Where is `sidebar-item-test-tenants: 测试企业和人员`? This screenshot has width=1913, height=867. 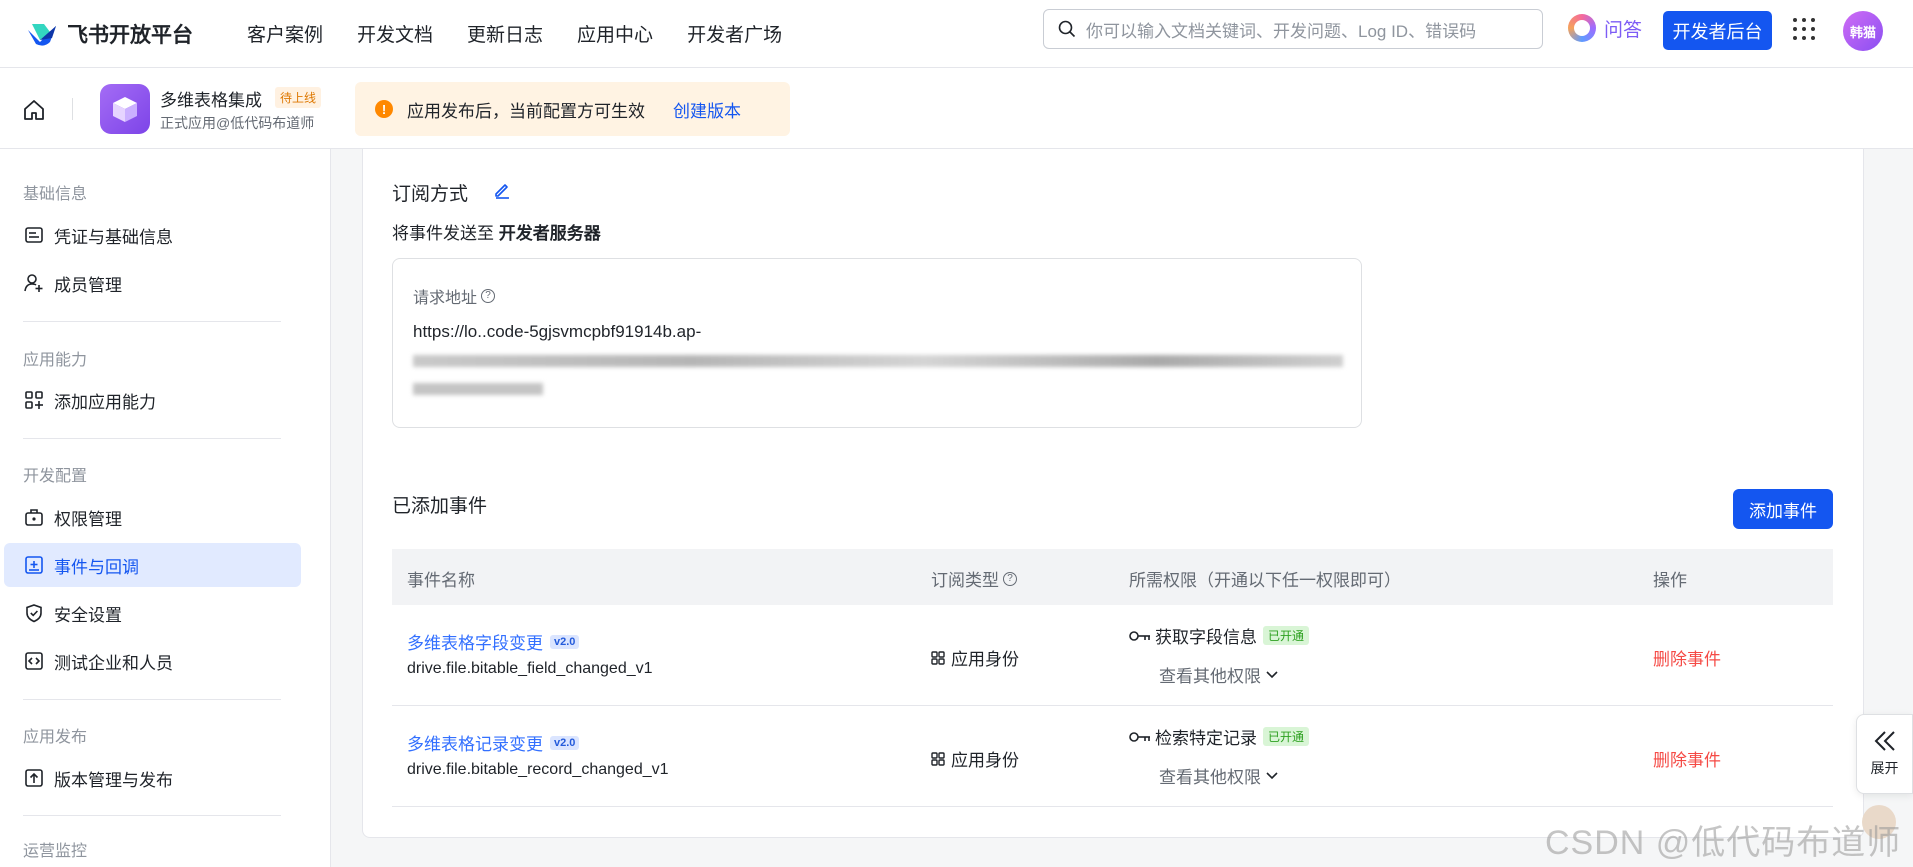 sidebar-item-test-tenants: 测试企业和人员 is located at coordinates (152, 661).